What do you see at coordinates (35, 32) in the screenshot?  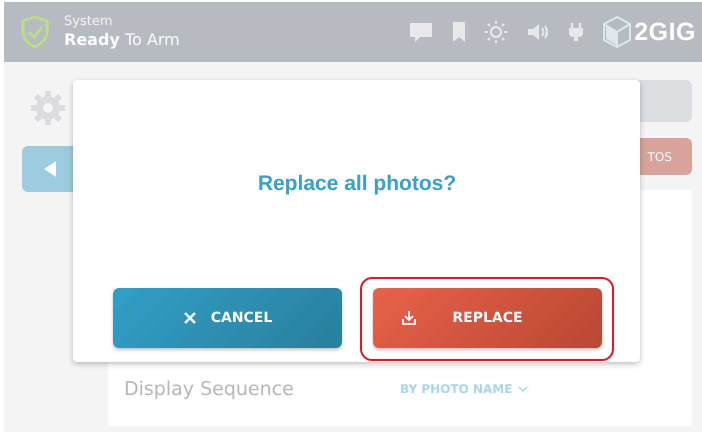 I see `shield-check-icon` at bounding box center [35, 32].